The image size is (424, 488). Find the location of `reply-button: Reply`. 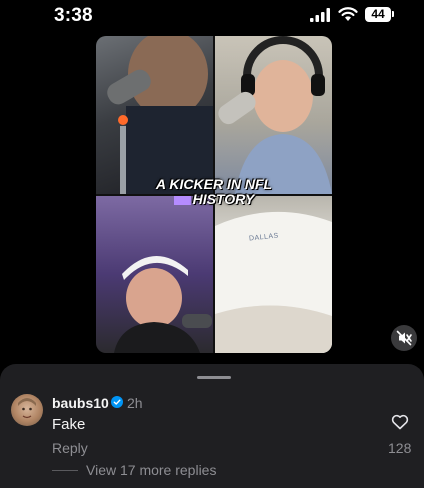

reply-button: Reply is located at coordinates (70, 448).